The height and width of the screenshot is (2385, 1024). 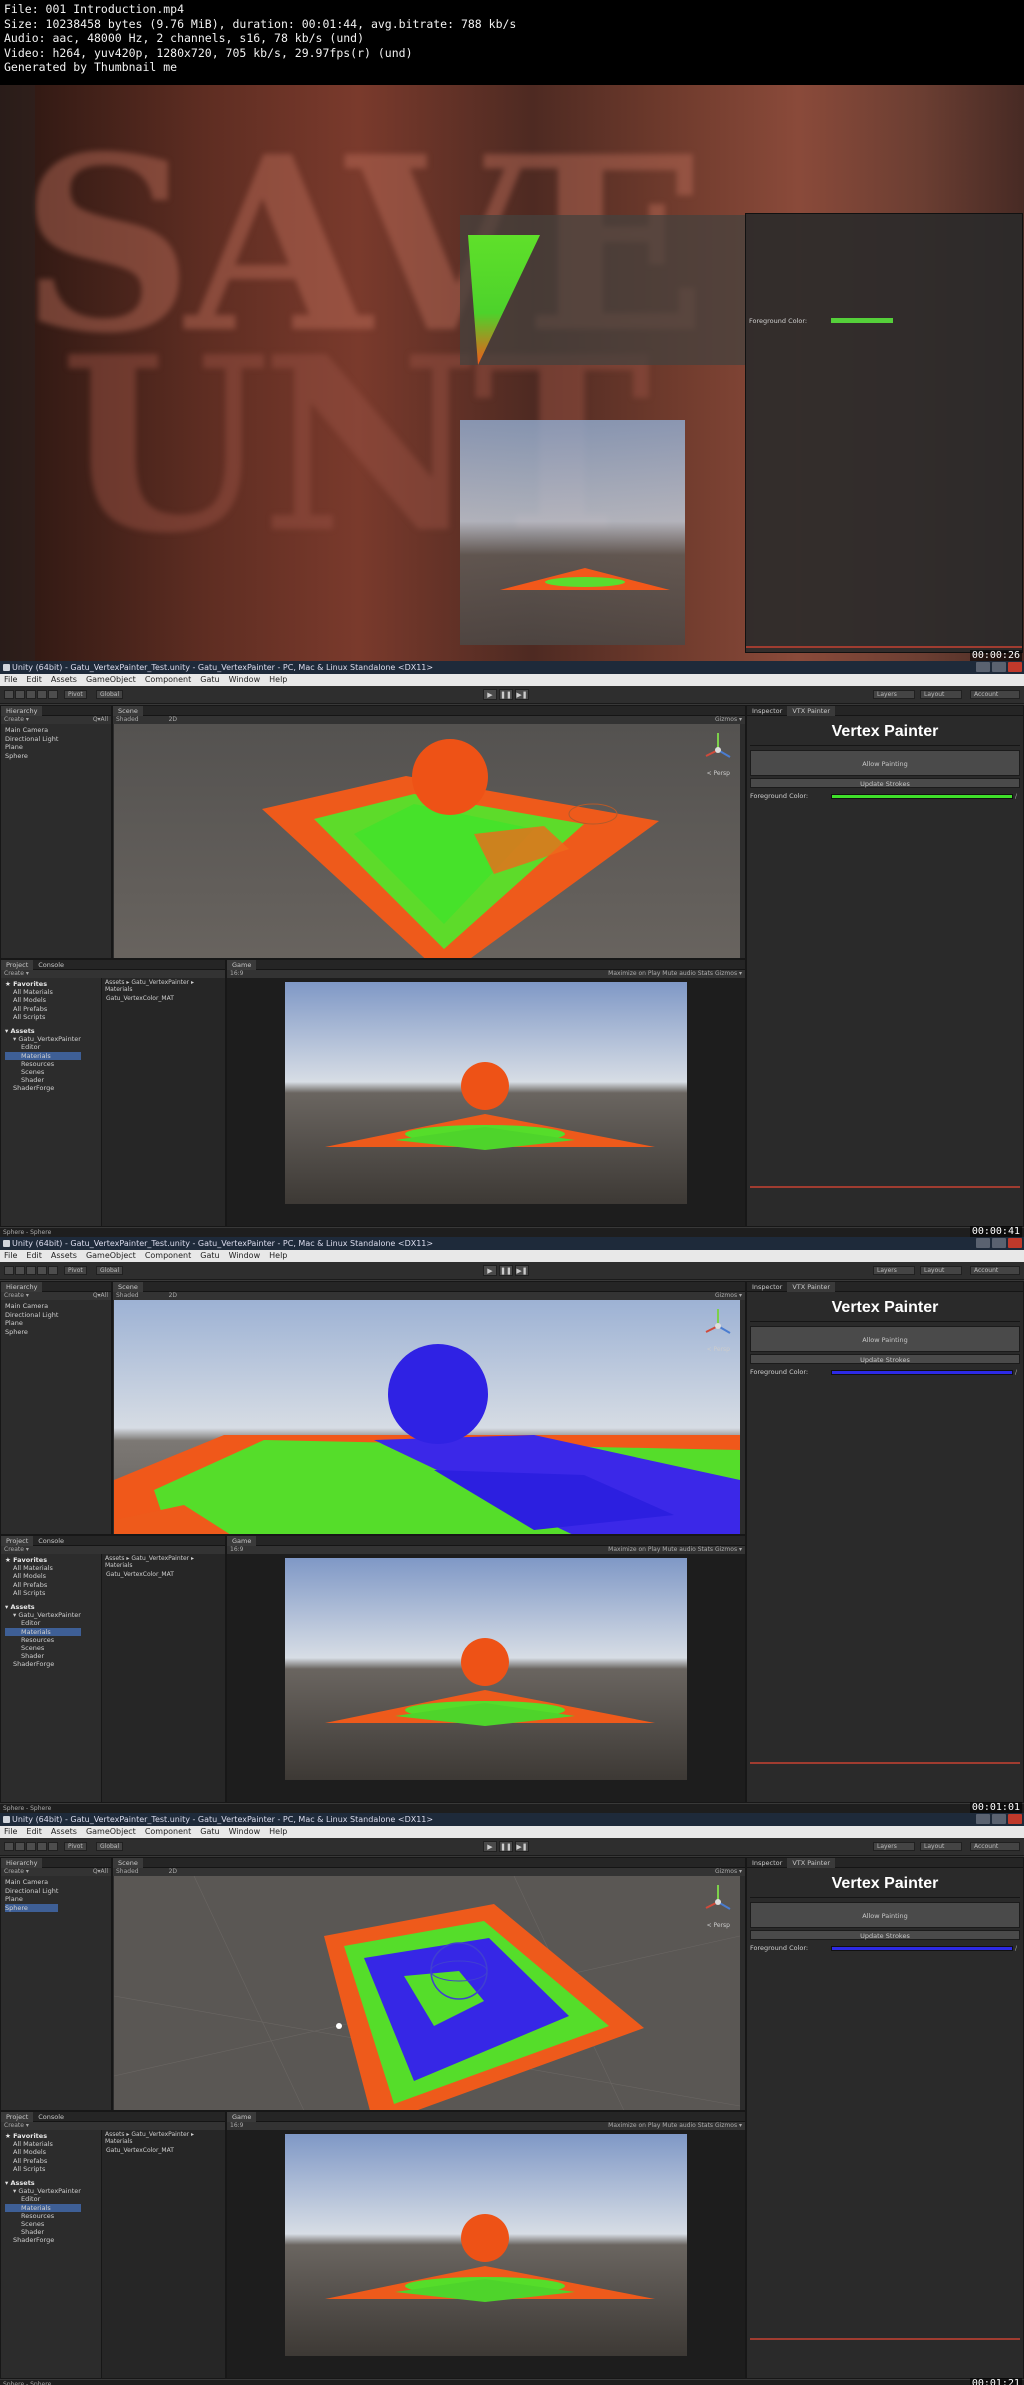 What do you see at coordinates (128, 711) in the screenshot?
I see `tab-scene: Scene` at bounding box center [128, 711].